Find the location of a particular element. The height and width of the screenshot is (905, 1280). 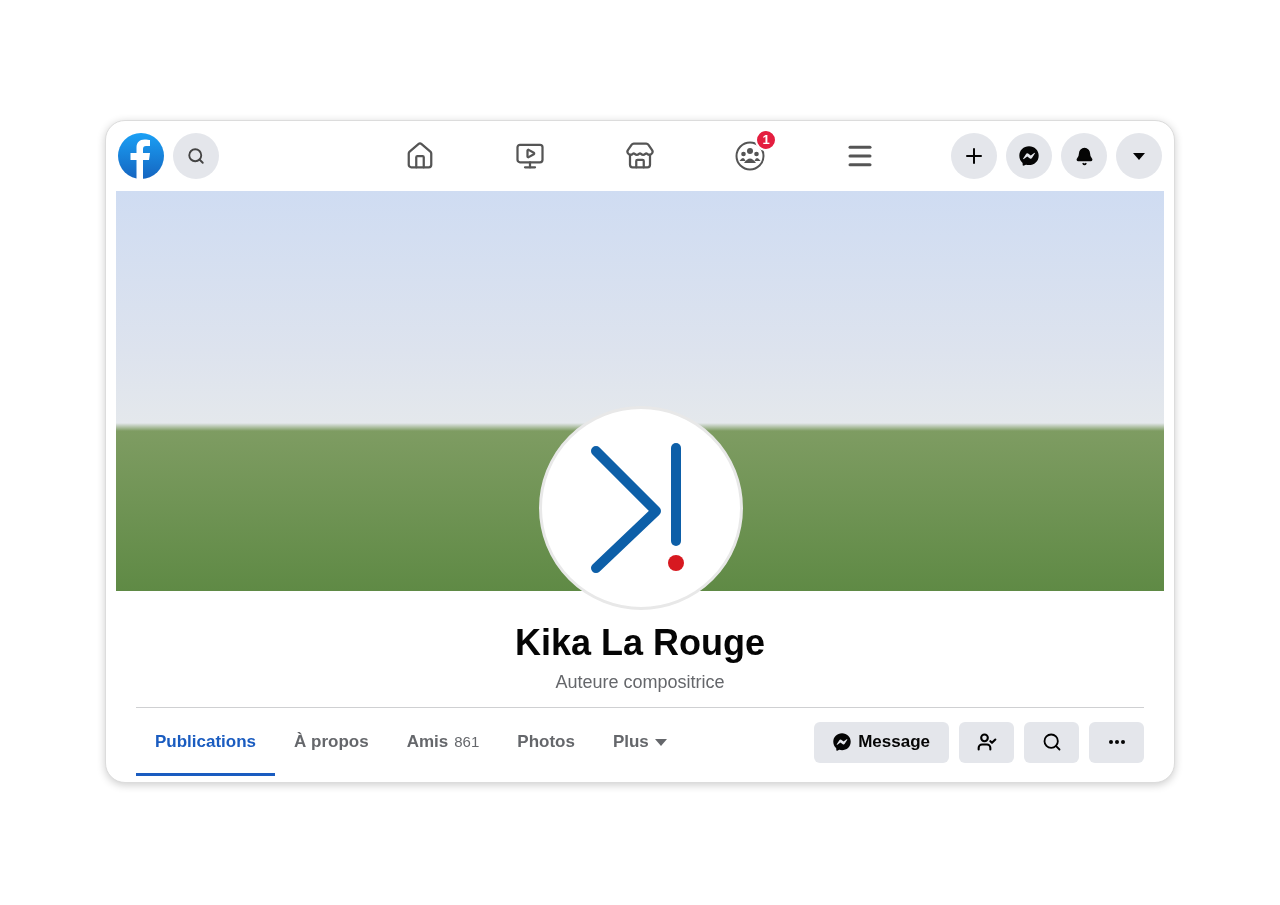

profile-tab: Plus is located at coordinates (639, 742).